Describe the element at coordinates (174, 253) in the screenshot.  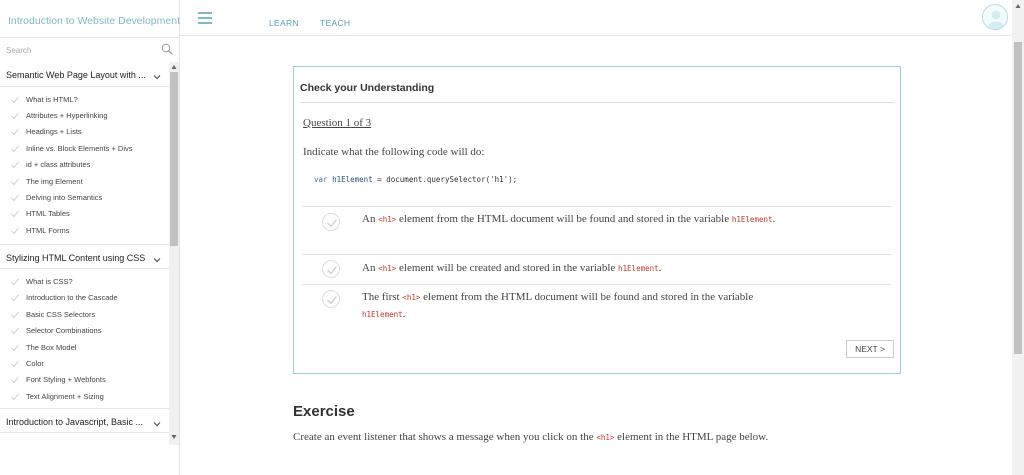
I see `sidebar-scrollbar` at that location.